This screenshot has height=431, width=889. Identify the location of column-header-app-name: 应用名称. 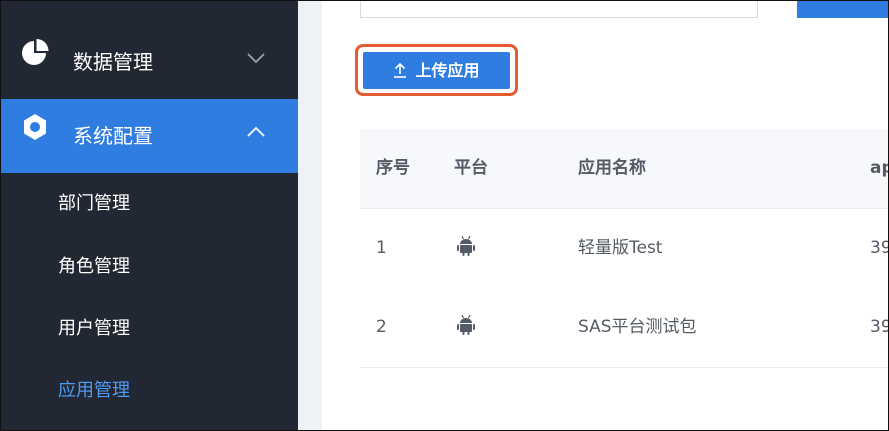
(612, 168).